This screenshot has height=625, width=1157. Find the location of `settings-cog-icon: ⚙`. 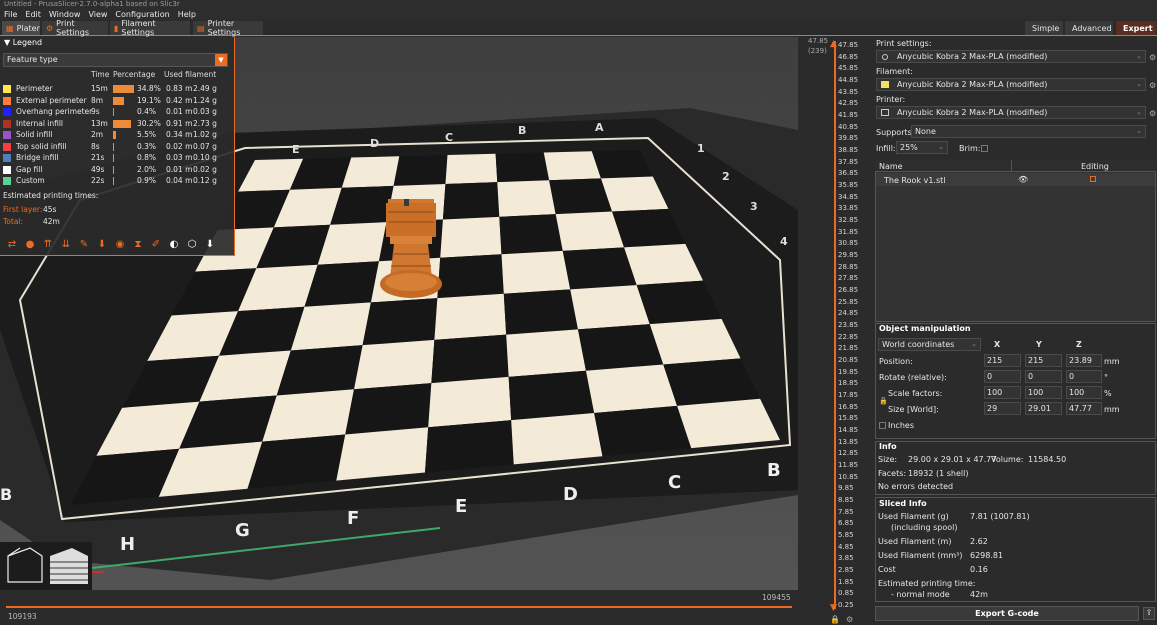

settings-cog-icon: ⚙ is located at coordinates (849, 619).